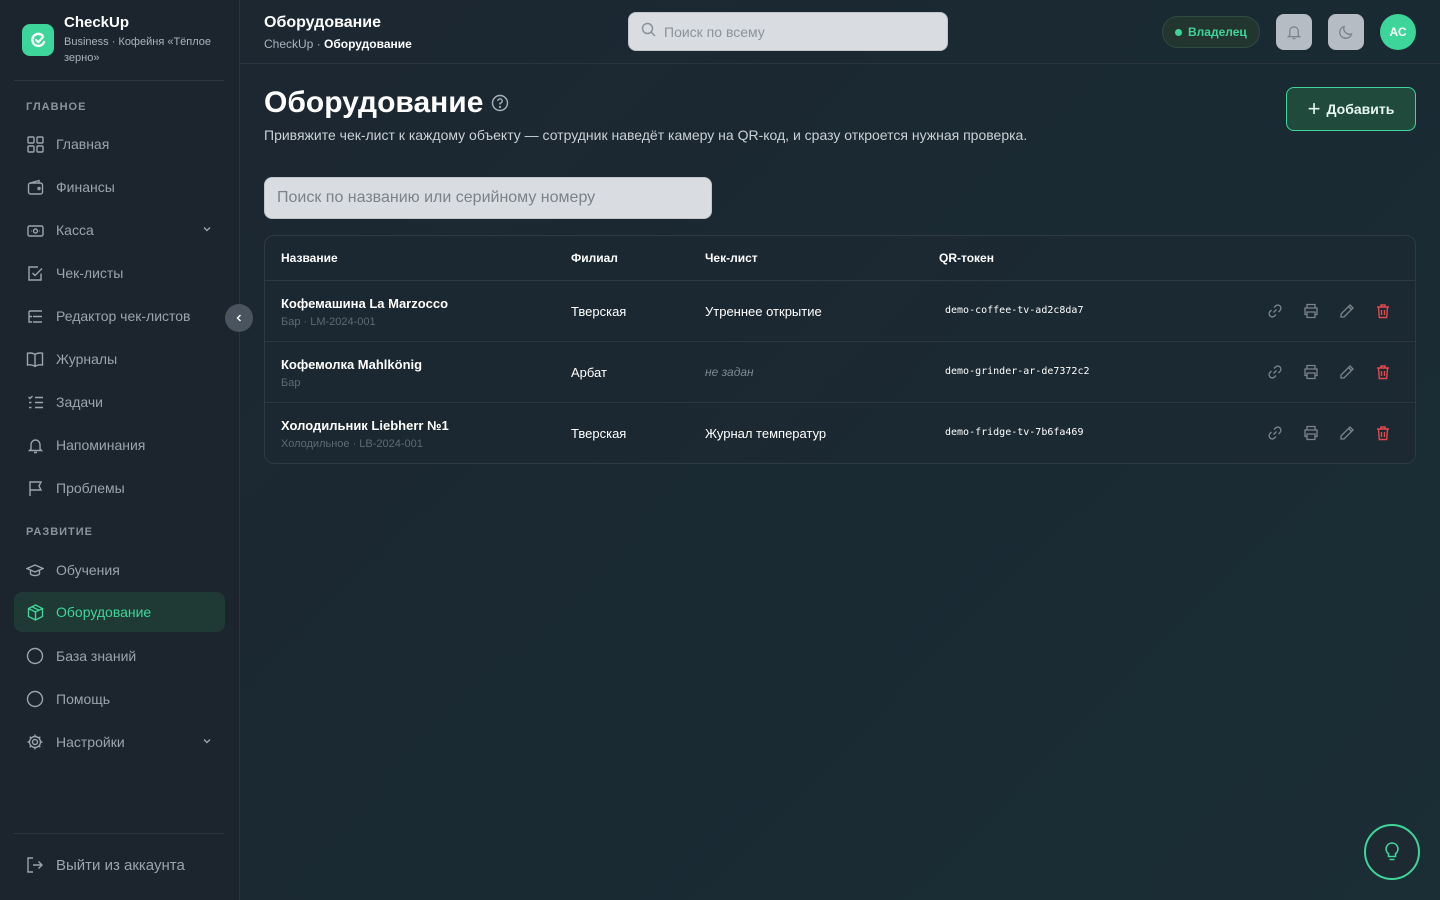 The height and width of the screenshot is (900, 1440). I want to click on gear-icon, so click(35, 742).